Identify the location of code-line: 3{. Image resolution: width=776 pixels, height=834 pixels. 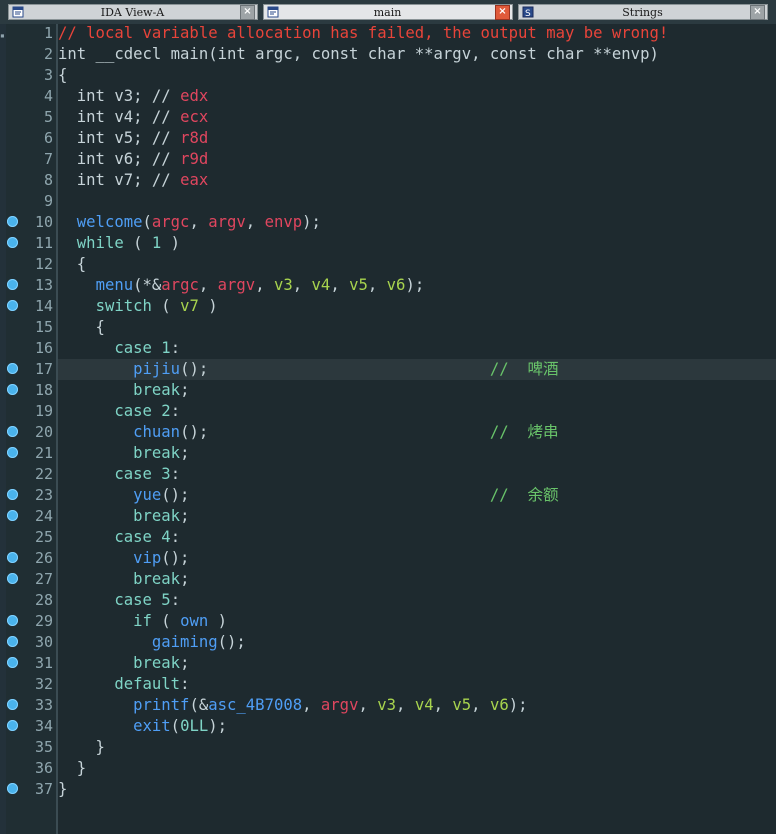
(388, 75).